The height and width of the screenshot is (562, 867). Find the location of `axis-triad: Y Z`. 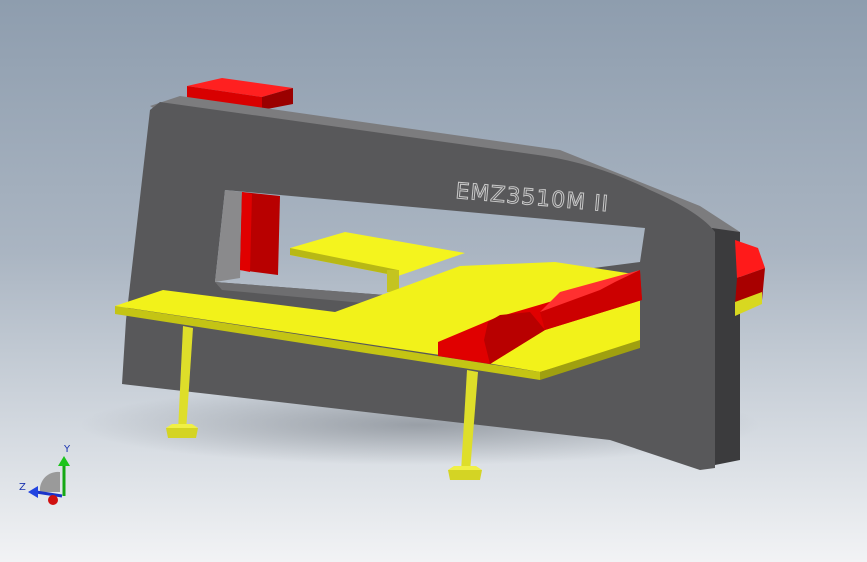

axis-triad: Y Z is located at coordinates (45, 474).